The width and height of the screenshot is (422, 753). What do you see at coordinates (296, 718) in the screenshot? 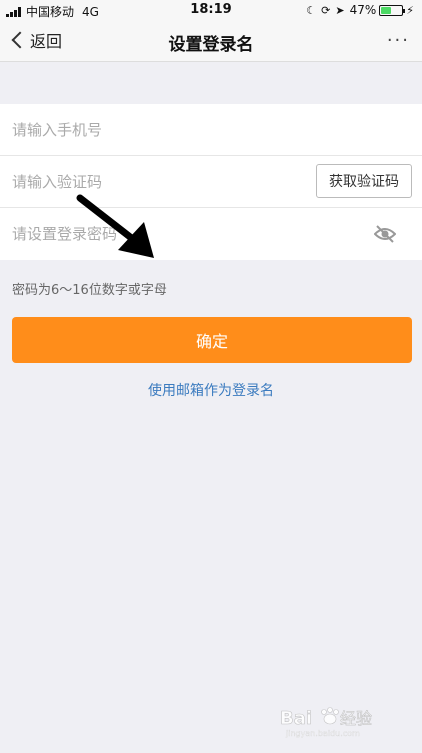
I see `svg-text: Bai` at bounding box center [296, 718].